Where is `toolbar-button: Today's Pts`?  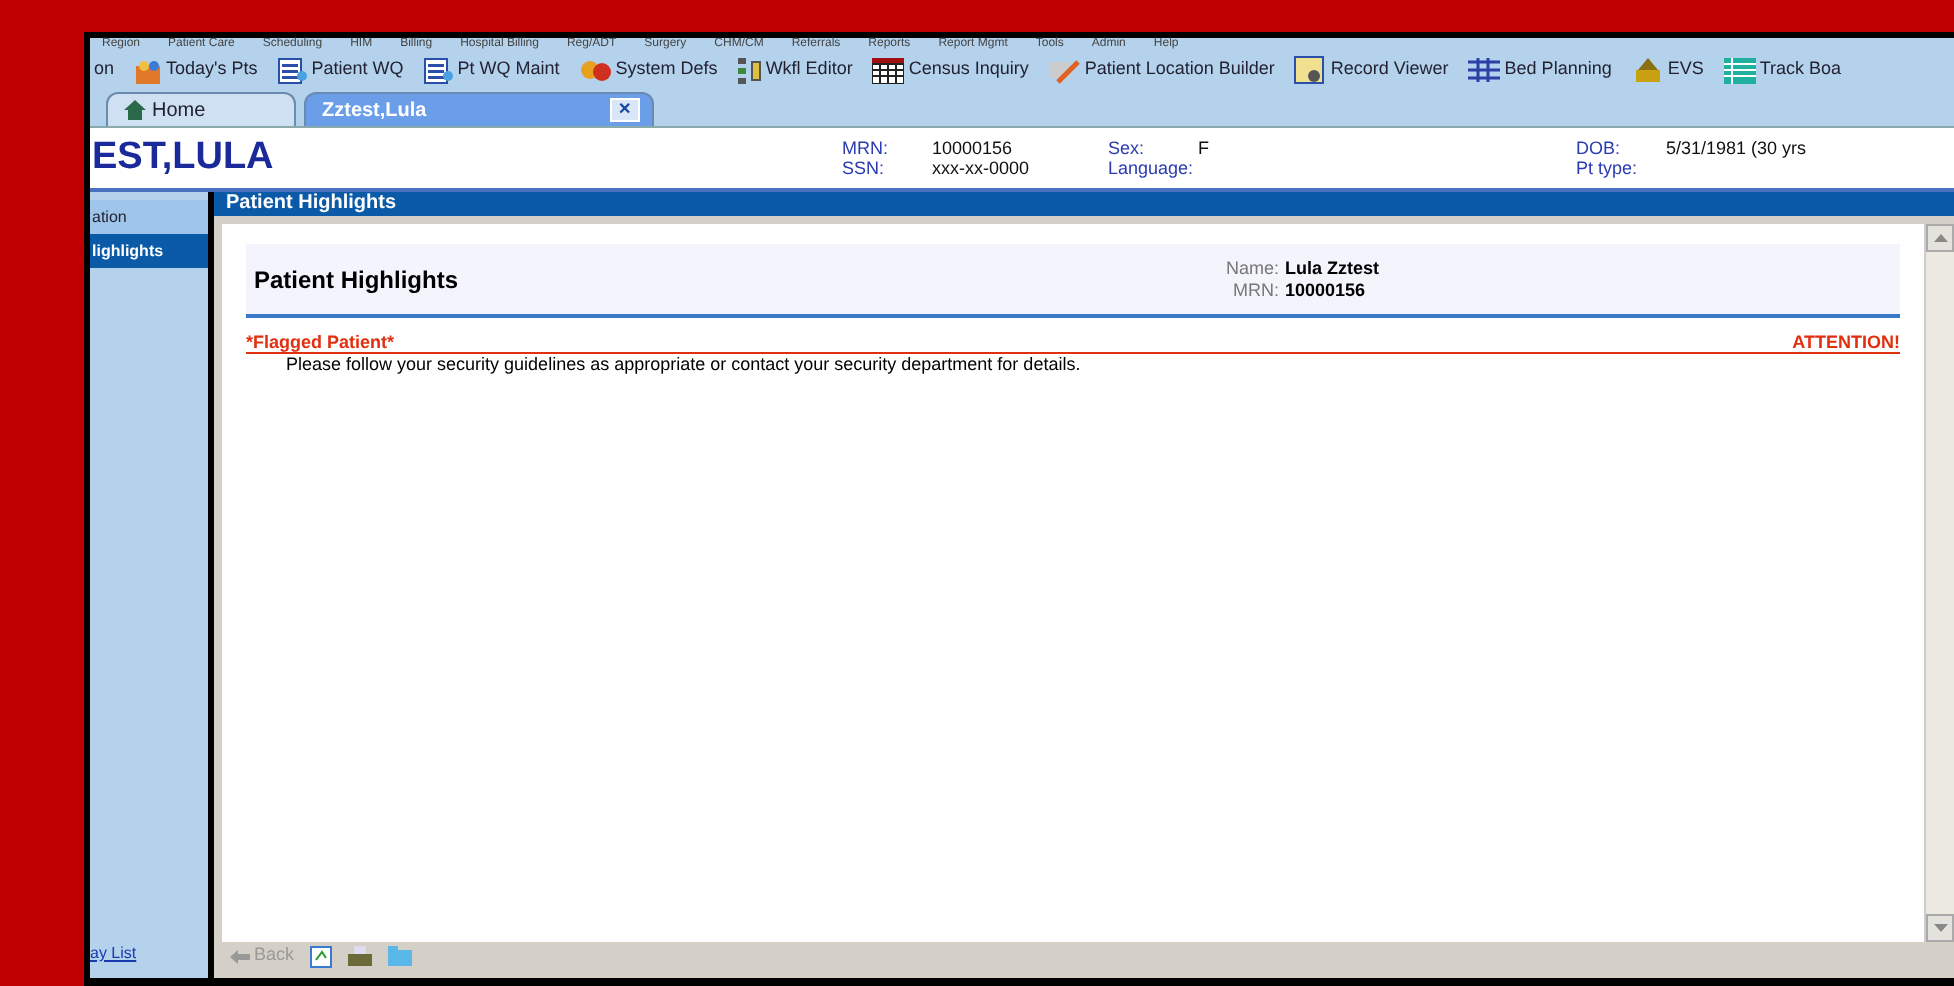
toolbar-button: Today's Pts is located at coordinates (196, 70).